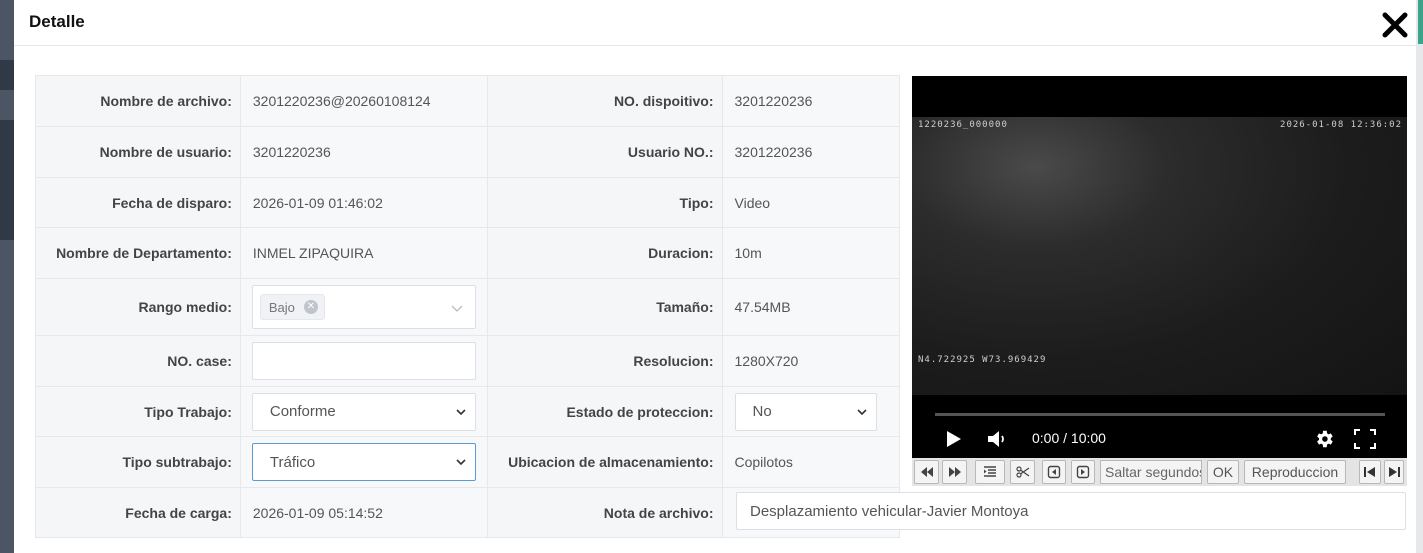 Image resolution: width=1423 pixels, height=553 pixels. Describe the element at coordinates (604, 411) in the screenshot. I see `protection-label: Estado de proteccion:` at that location.